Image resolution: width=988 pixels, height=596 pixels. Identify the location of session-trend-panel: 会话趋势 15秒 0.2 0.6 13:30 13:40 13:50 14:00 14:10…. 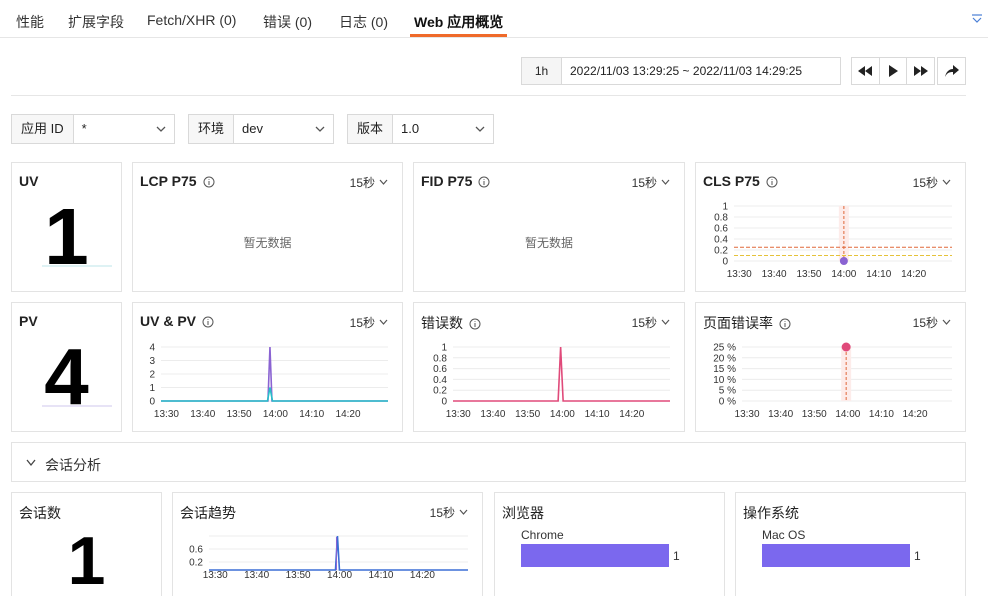
(327, 544).